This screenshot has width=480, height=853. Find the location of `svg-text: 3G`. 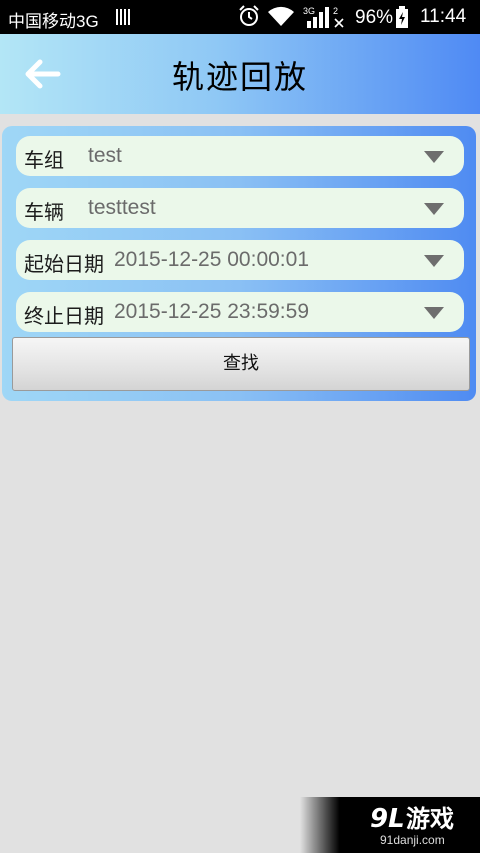

svg-text: 3G is located at coordinates (309, 11).